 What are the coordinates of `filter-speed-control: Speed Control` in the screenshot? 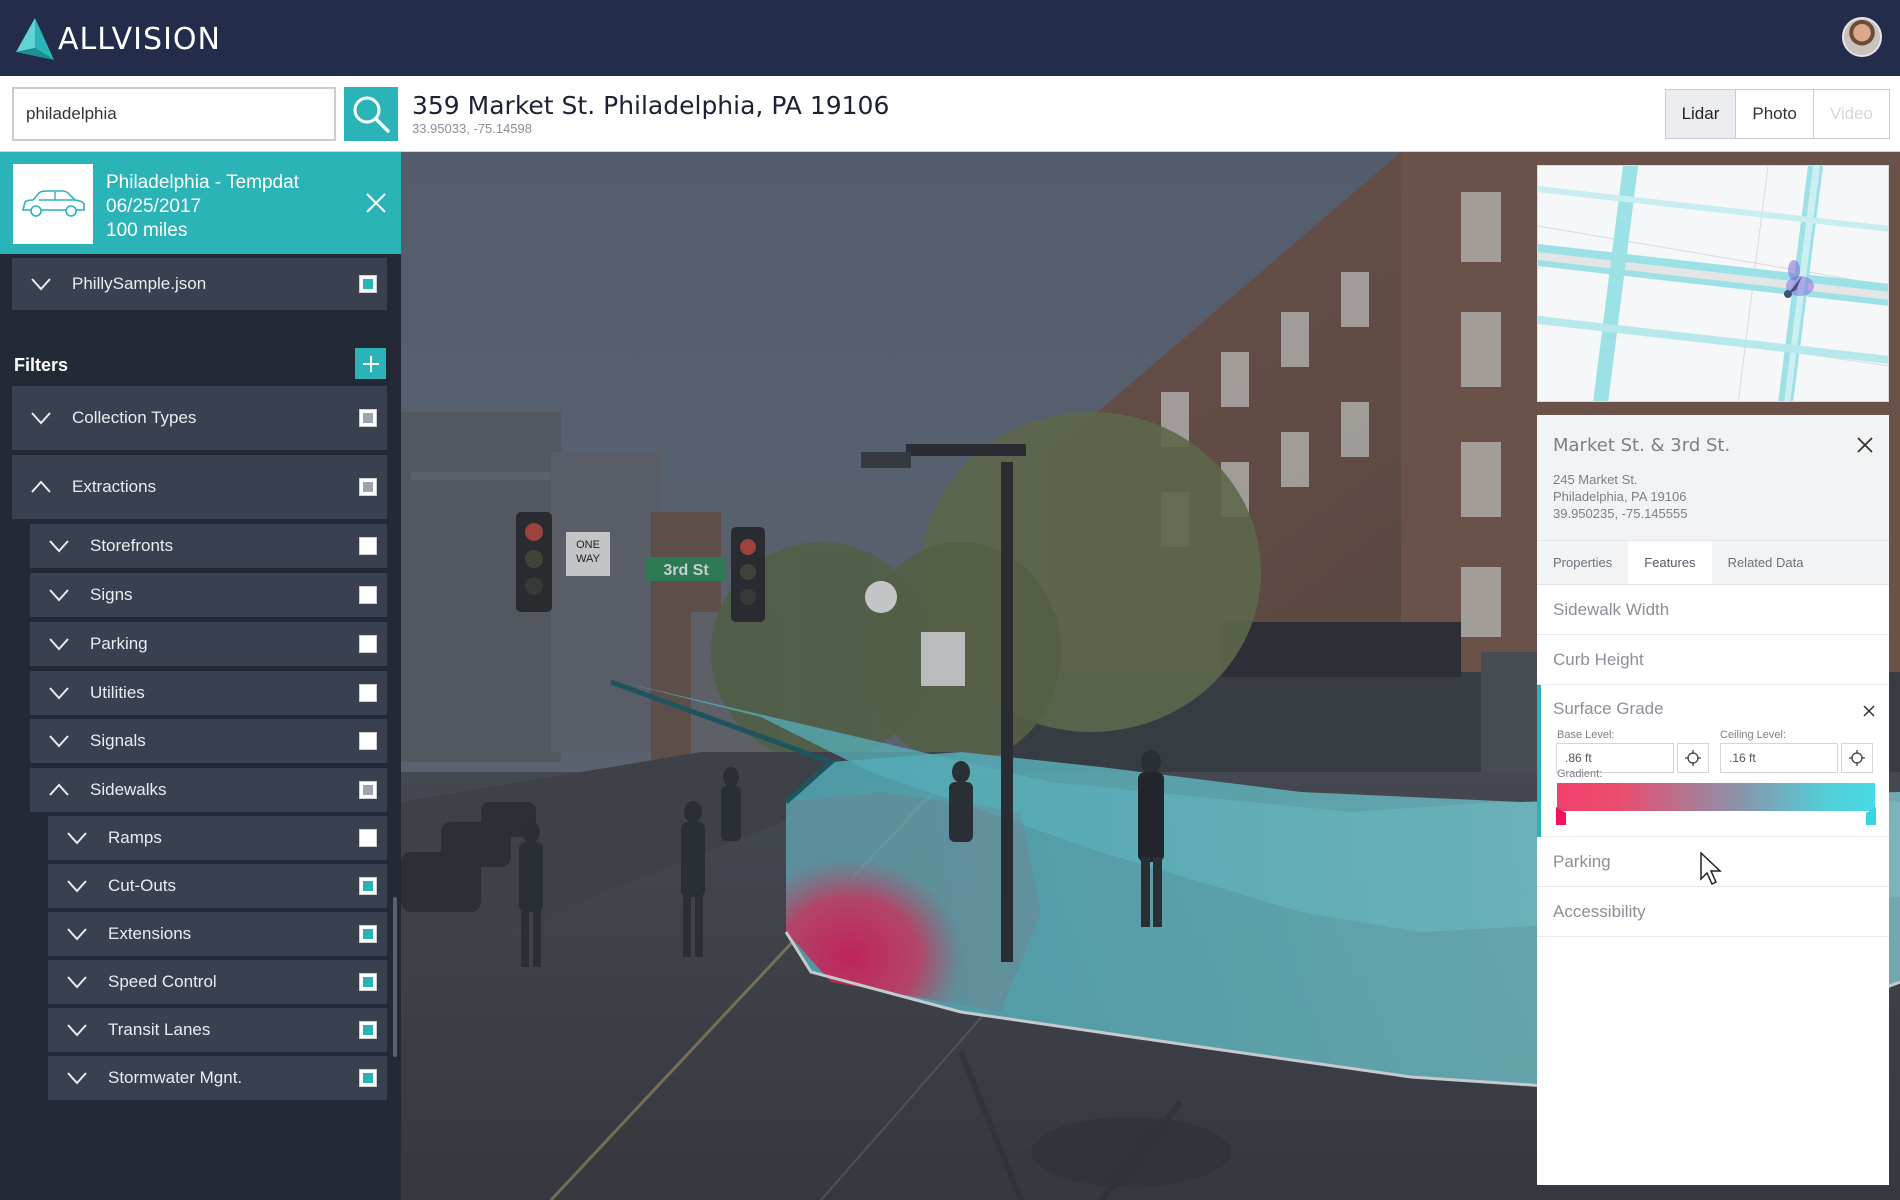 It's located at (217, 982).